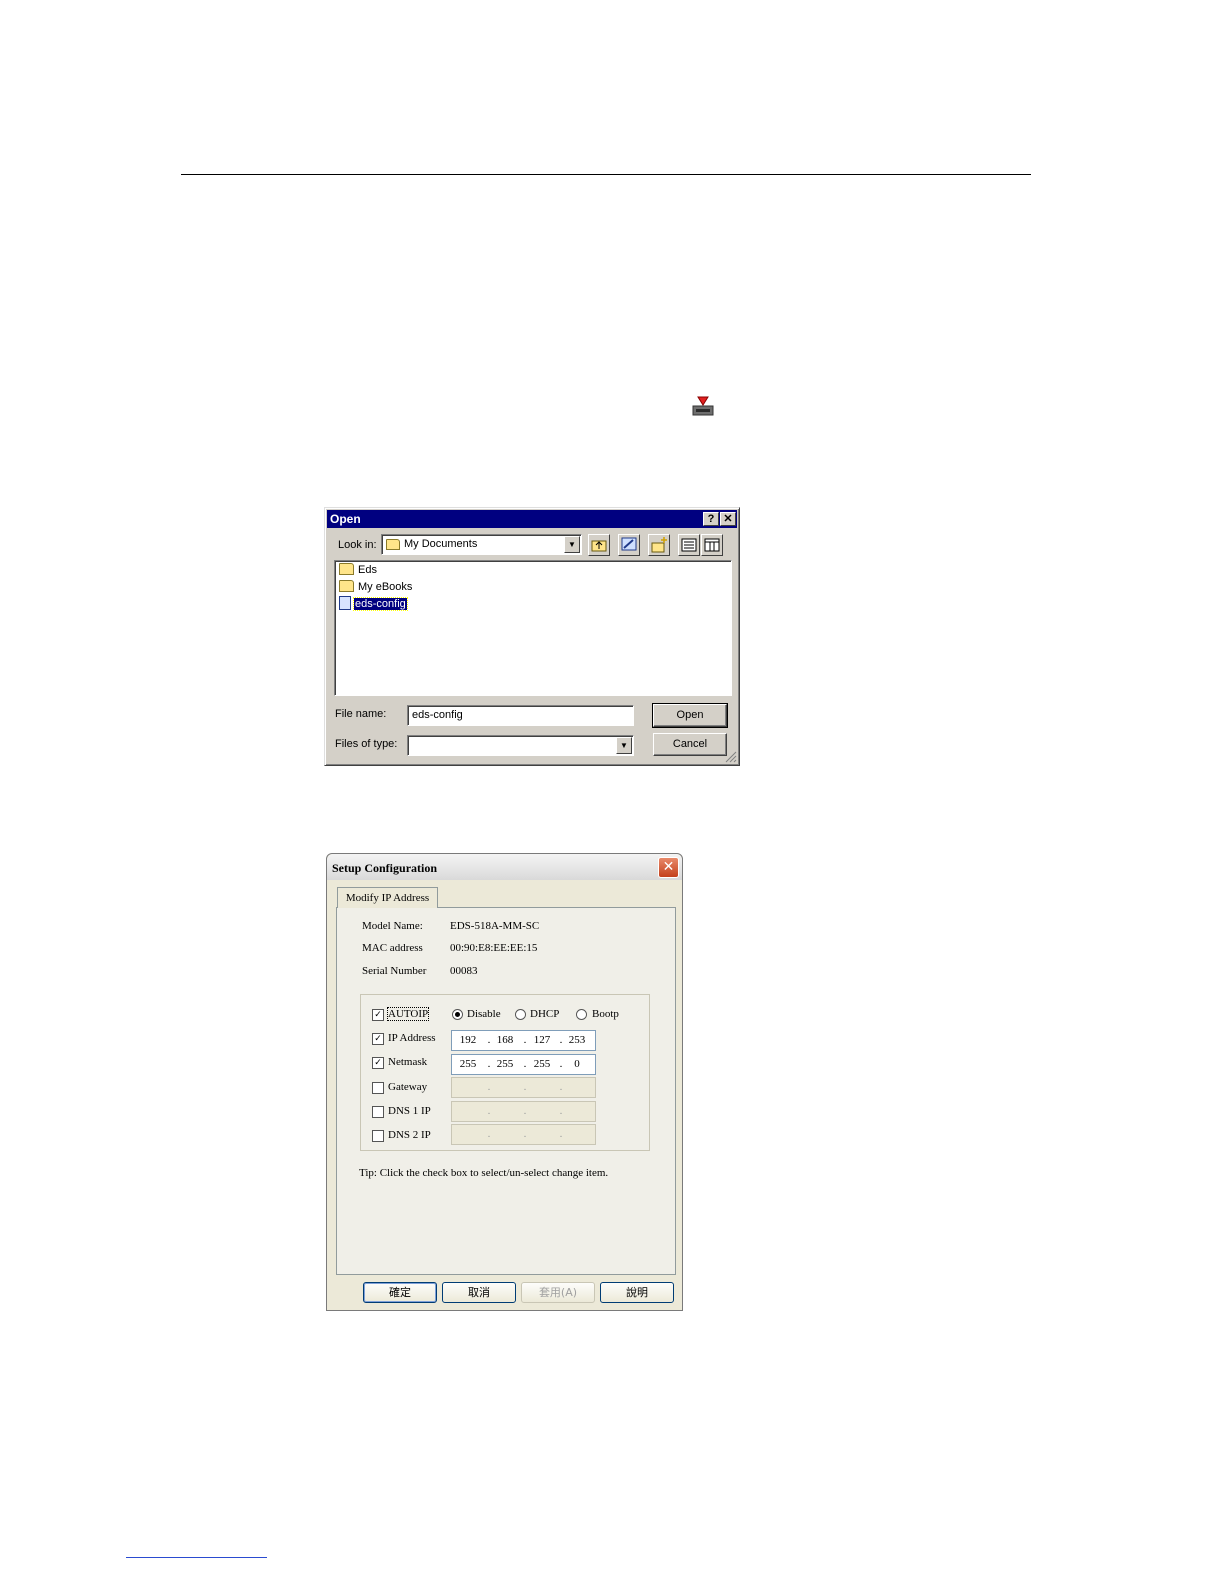 Image resolution: width=1224 pixels, height=1584 pixels. Describe the element at coordinates (690, 744) in the screenshot. I see `cancel-button: Cancel` at that location.